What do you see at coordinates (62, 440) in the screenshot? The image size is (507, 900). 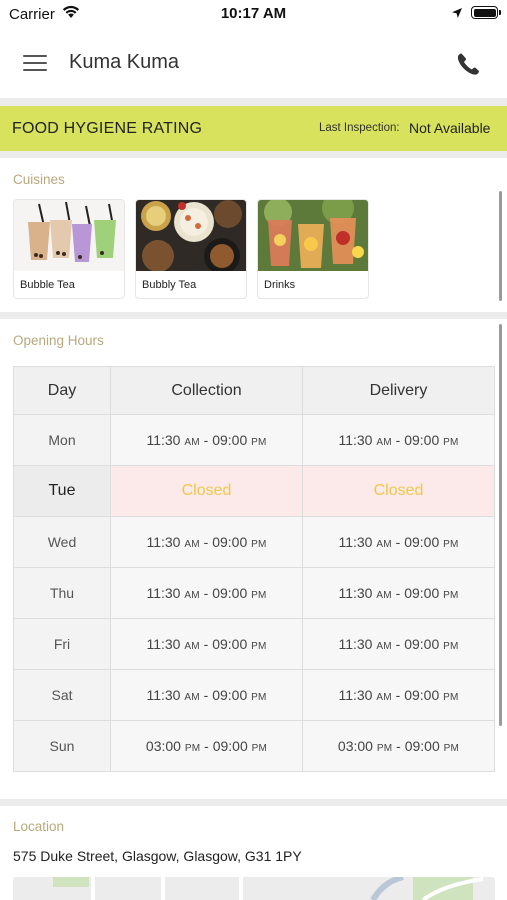 I see `day-cell: Mon` at bounding box center [62, 440].